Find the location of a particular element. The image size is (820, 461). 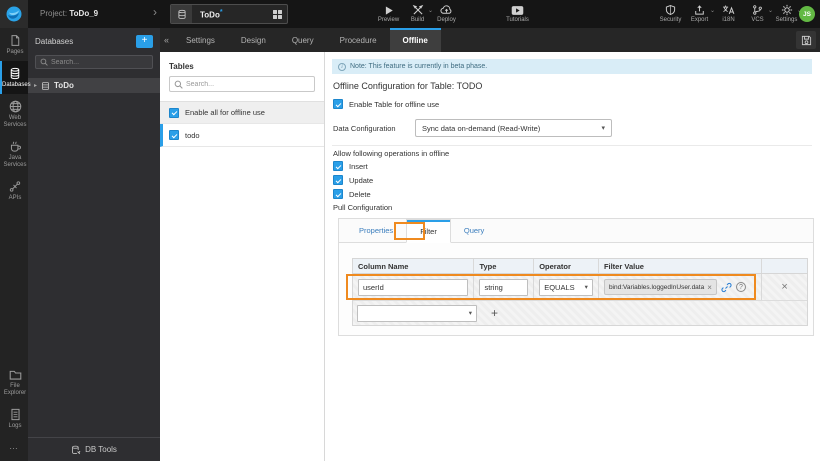

database-tree-item-todo: ▸ ToDo is located at coordinates (94, 85).